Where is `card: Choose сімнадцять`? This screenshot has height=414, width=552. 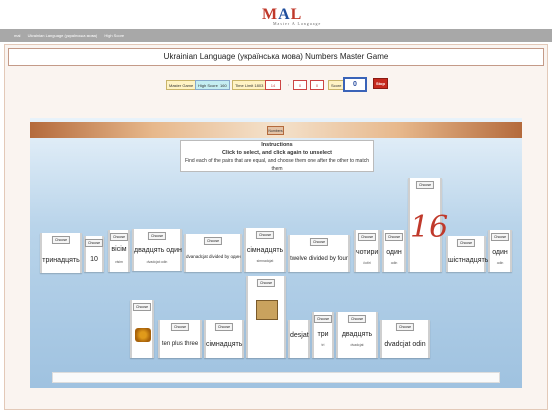 card: Choose сімнадцять is located at coordinates (224, 339).